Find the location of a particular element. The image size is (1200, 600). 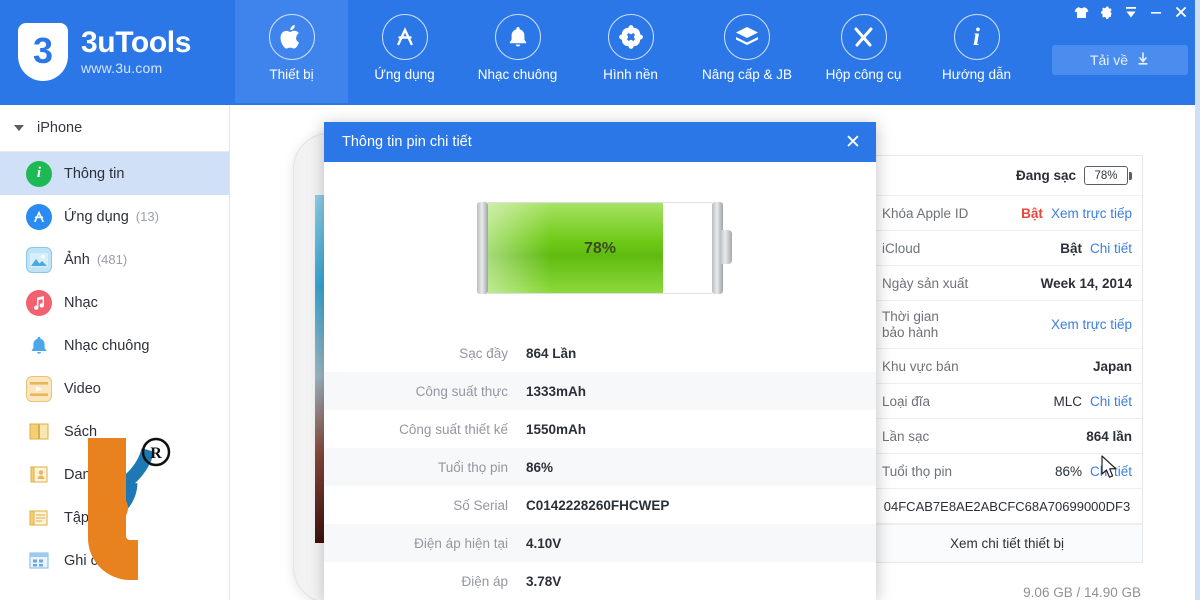

battery-row-full-charges: Sạc đầy 864 Lần is located at coordinates (600, 353).